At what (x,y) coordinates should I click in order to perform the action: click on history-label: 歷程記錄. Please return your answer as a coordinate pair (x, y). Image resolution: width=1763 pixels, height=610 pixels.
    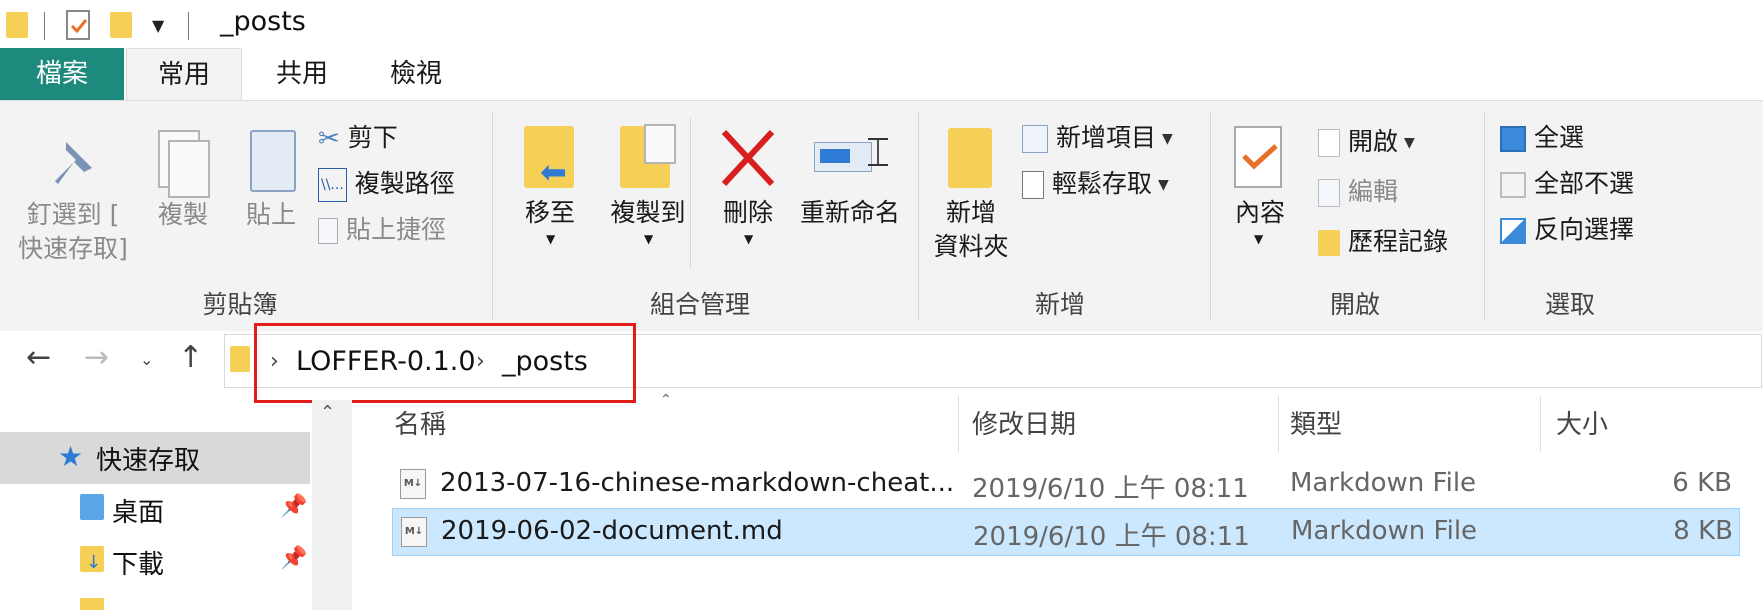
    Looking at the image, I should click on (1398, 241).